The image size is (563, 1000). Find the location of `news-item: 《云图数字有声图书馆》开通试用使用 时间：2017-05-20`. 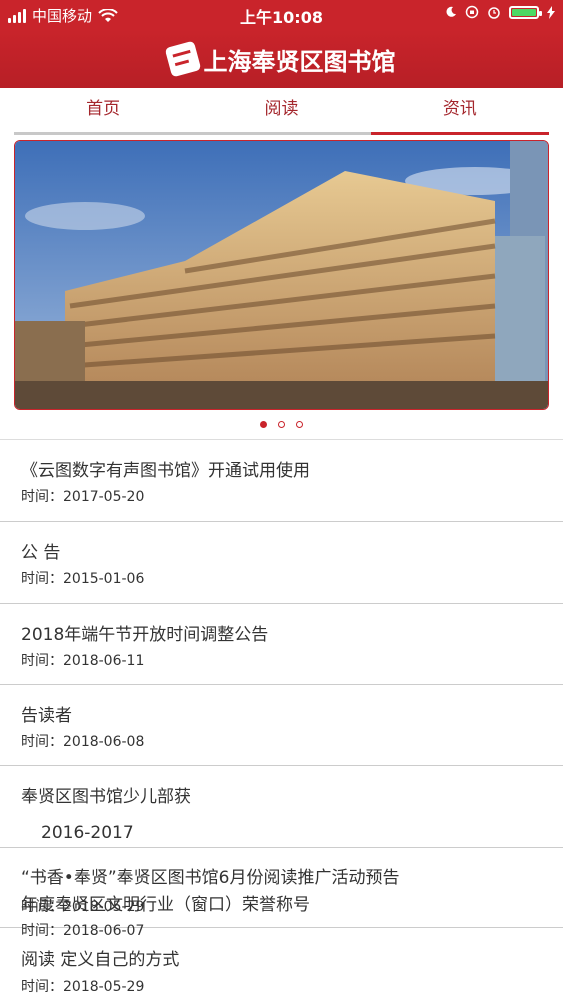

news-item: 《云图数字有声图书馆》开通试用使用 时间：2017-05-20 is located at coordinates (281, 481).